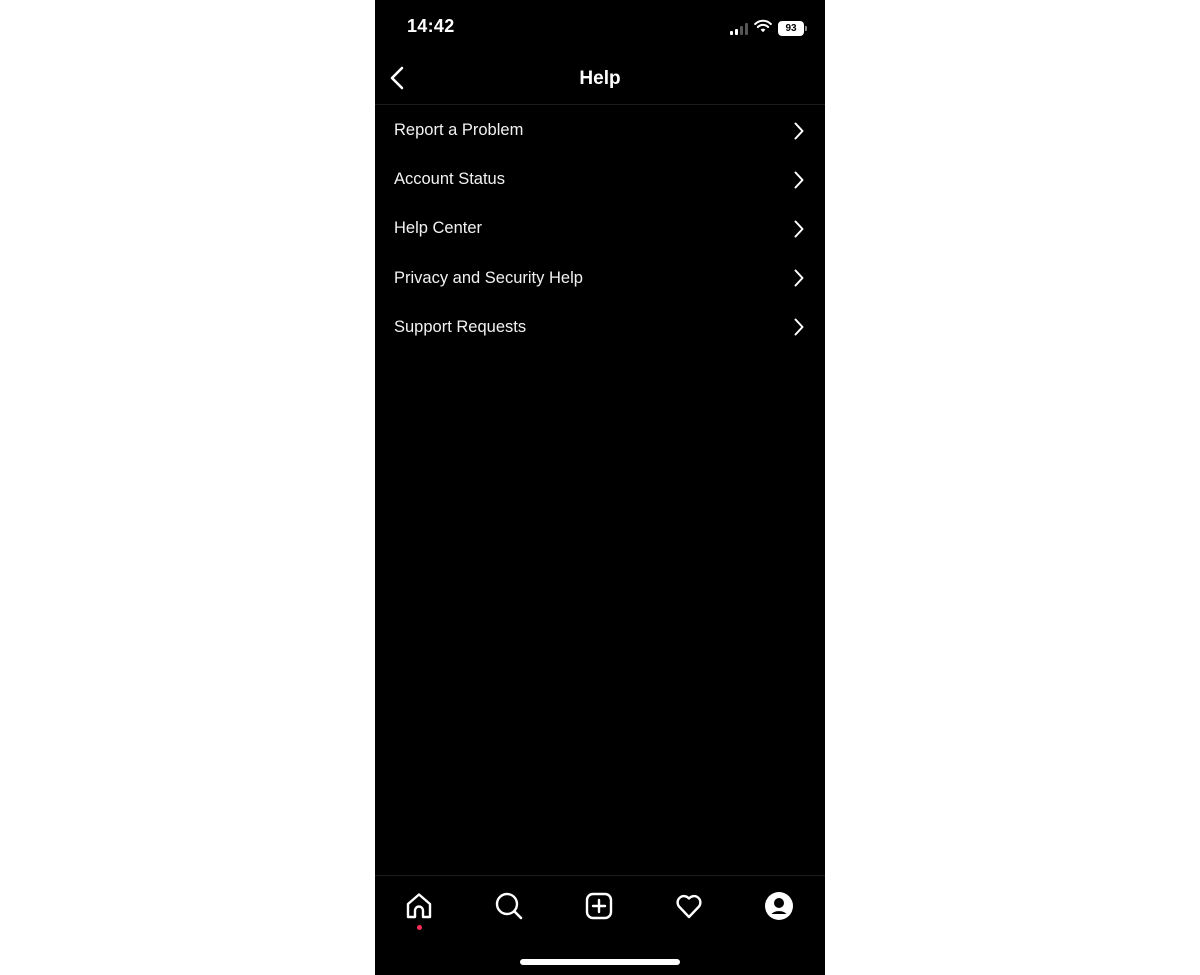  What do you see at coordinates (459, 130) in the screenshot?
I see `menu-item-label: Report a Problem` at bounding box center [459, 130].